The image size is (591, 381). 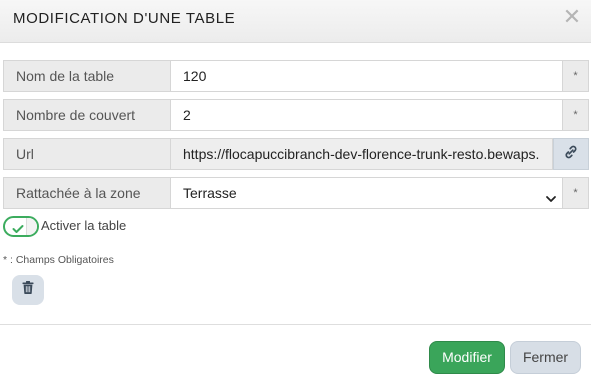 I want to click on covers-input: 2, so click(x=367, y=115).